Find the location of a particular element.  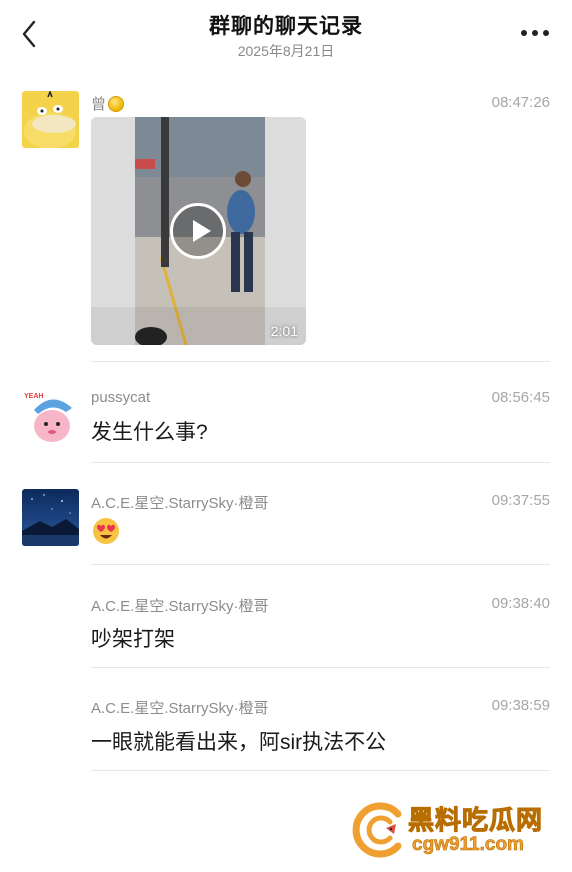

starry-sky-avatar-image is located at coordinates (50, 517).